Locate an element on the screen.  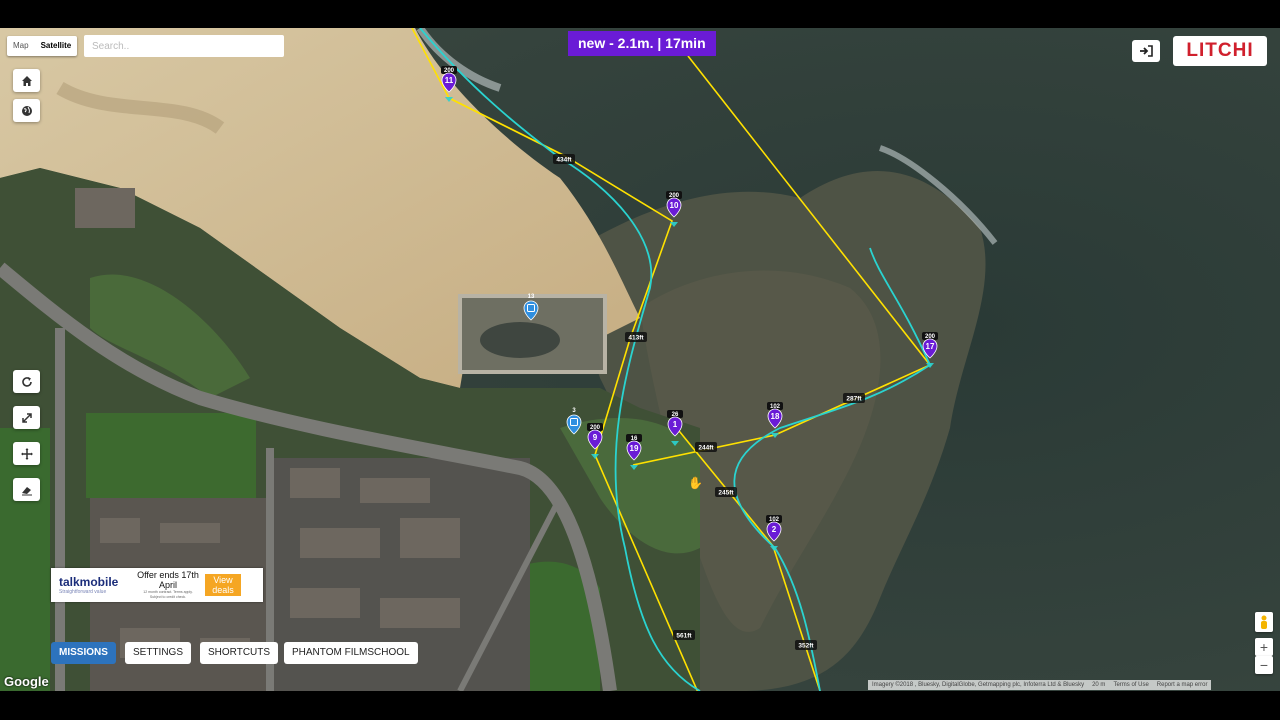
waypoint-number: 2 is located at coordinates (774, 529).